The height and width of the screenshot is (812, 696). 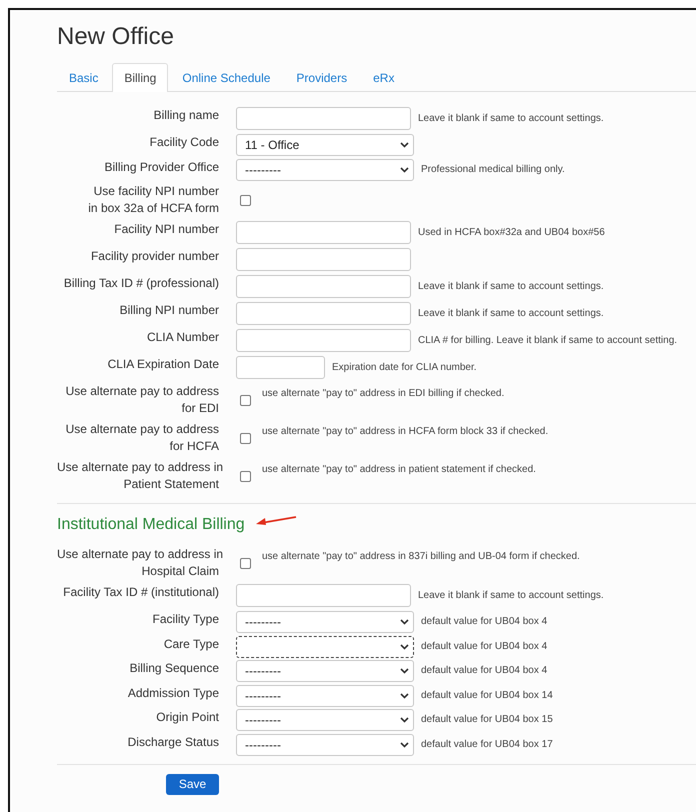 I want to click on field-label: Use alternate pay to address for HCFA, so click(x=141, y=438).